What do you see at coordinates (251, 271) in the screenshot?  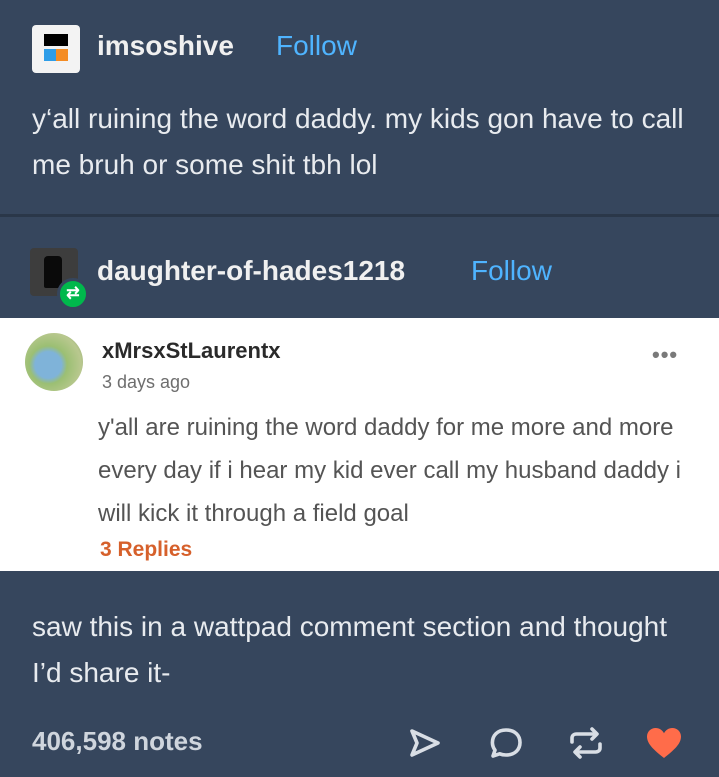 I see `reblogger-name: daughter-of-hades1218` at bounding box center [251, 271].